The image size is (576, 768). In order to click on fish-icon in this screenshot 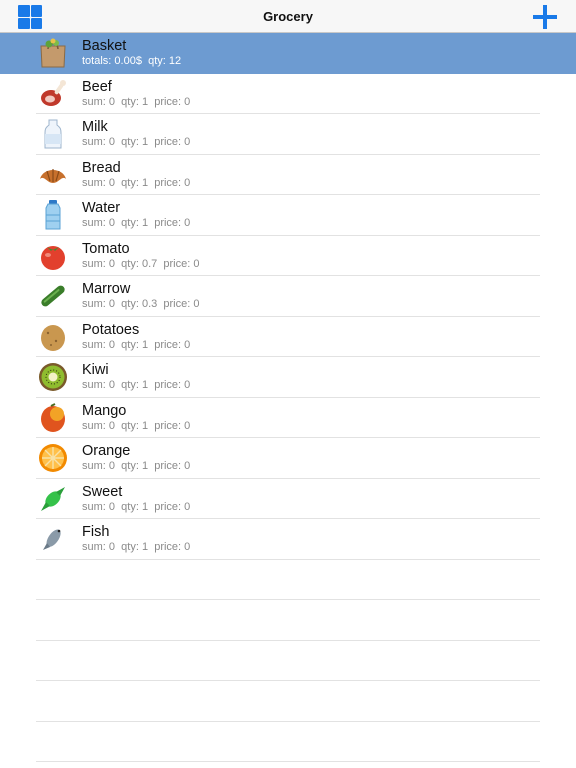, I will do `click(52, 539)`.